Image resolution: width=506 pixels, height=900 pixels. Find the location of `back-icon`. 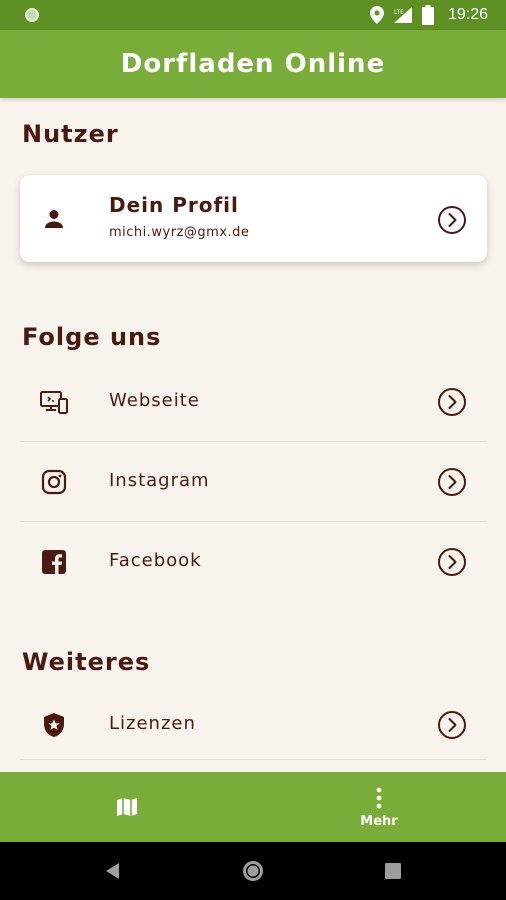

back-icon is located at coordinates (113, 871).